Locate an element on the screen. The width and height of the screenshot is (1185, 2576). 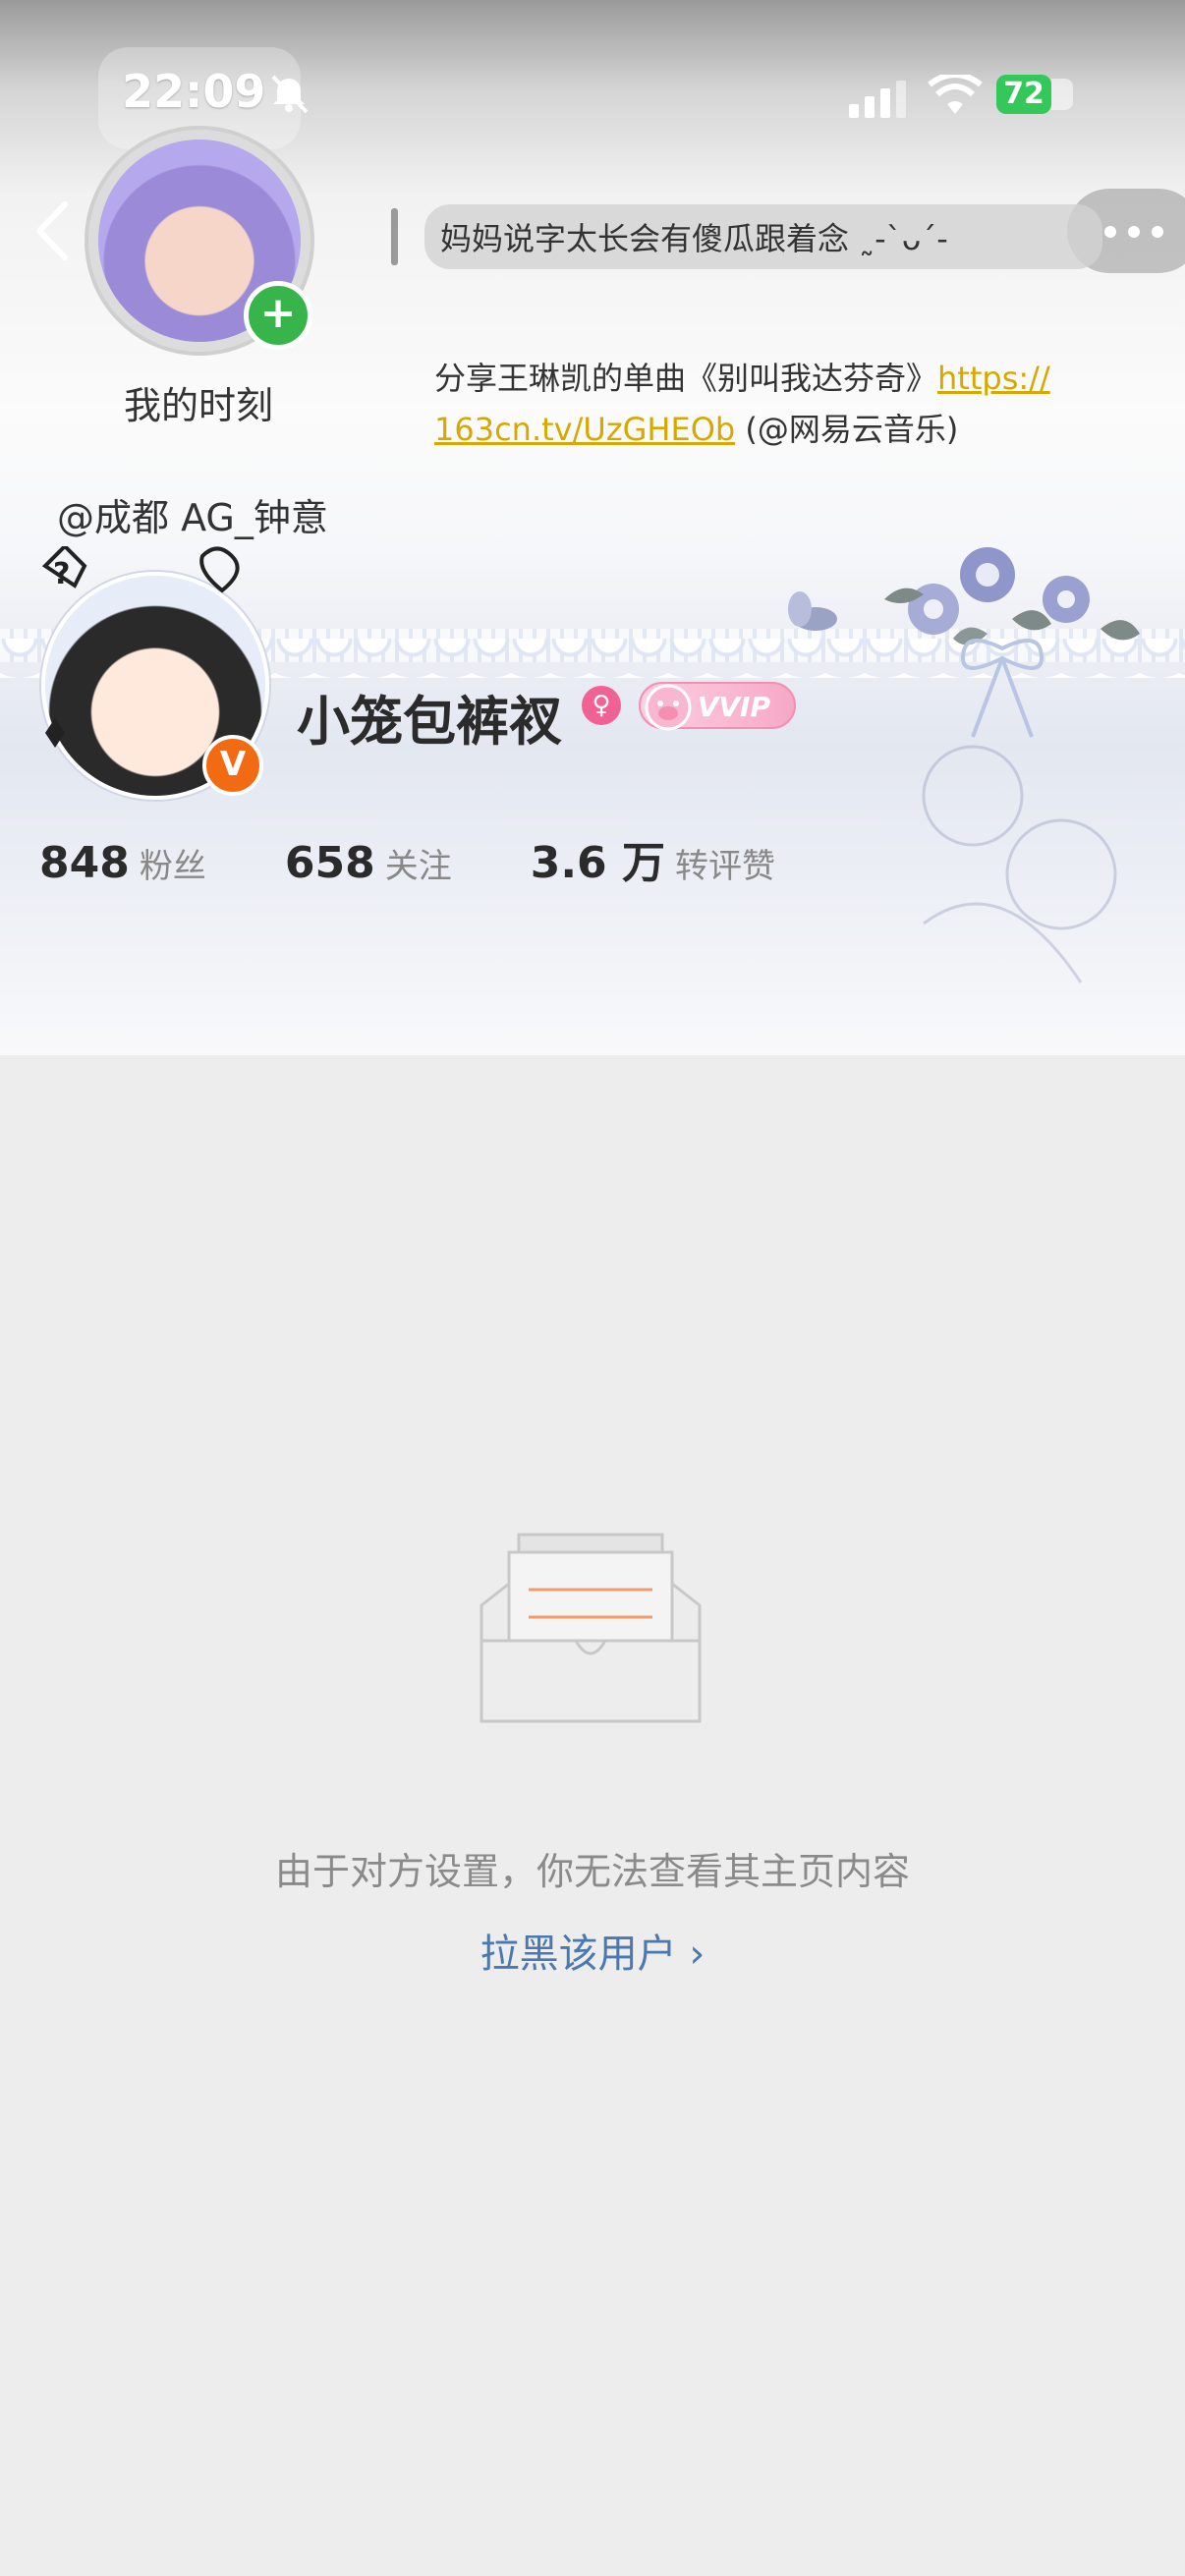
profile-username: 小笼包裤衩 is located at coordinates (430, 722).